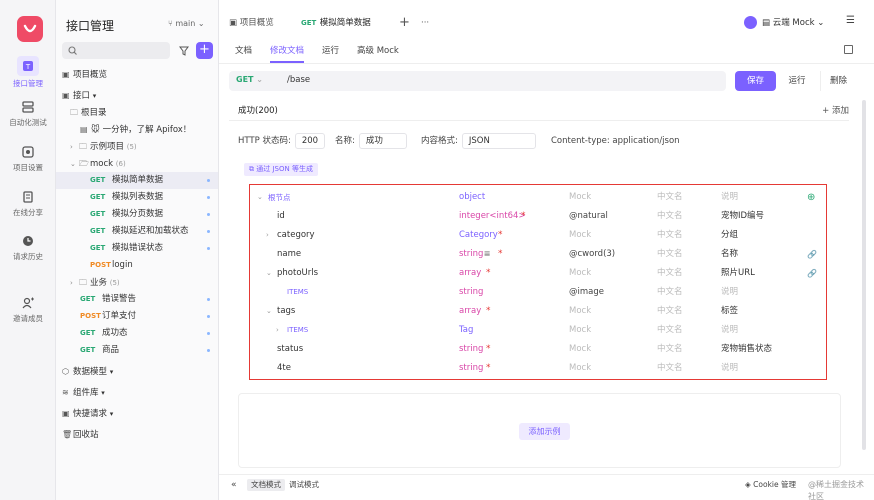 This screenshot has height=500, width=874. What do you see at coordinates (378, 50) in the screenshot?
I see `tab-advanced-mock: 高级 Mock` at bounding box center [378, 50].